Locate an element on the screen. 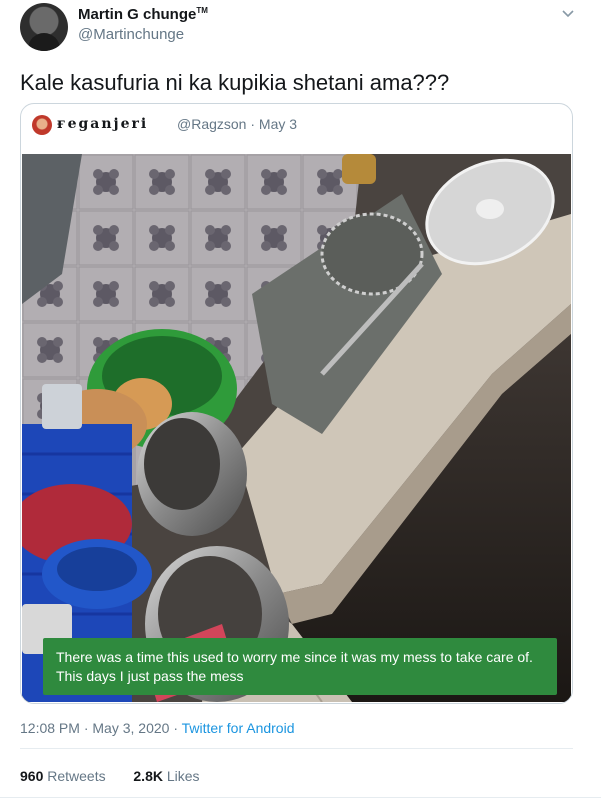  quoted-meta: @Ragzson · May 3 is located at coordinates (237, 124).